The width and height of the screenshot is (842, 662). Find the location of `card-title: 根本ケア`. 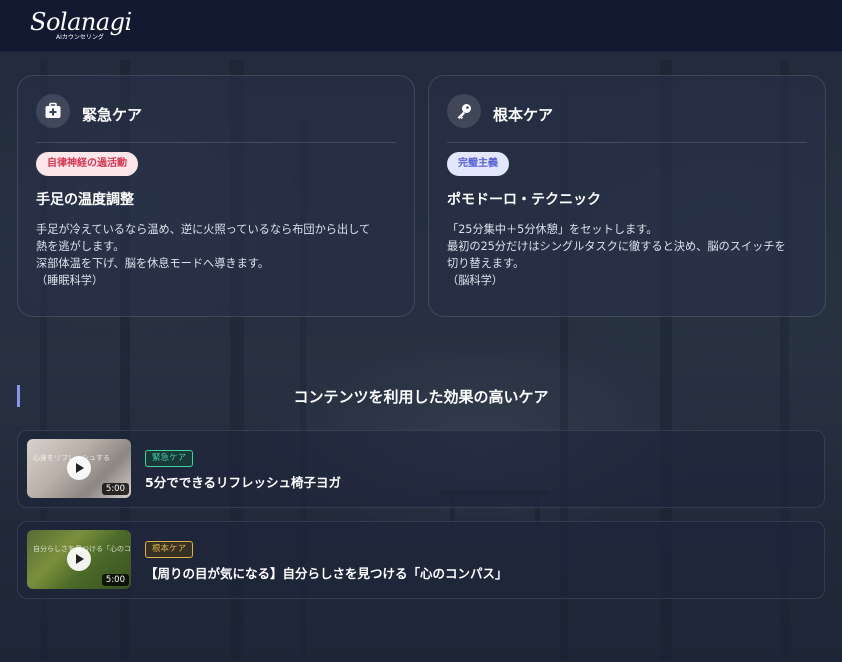

card-title: 根本ケア is located at coordinates (523, 115).